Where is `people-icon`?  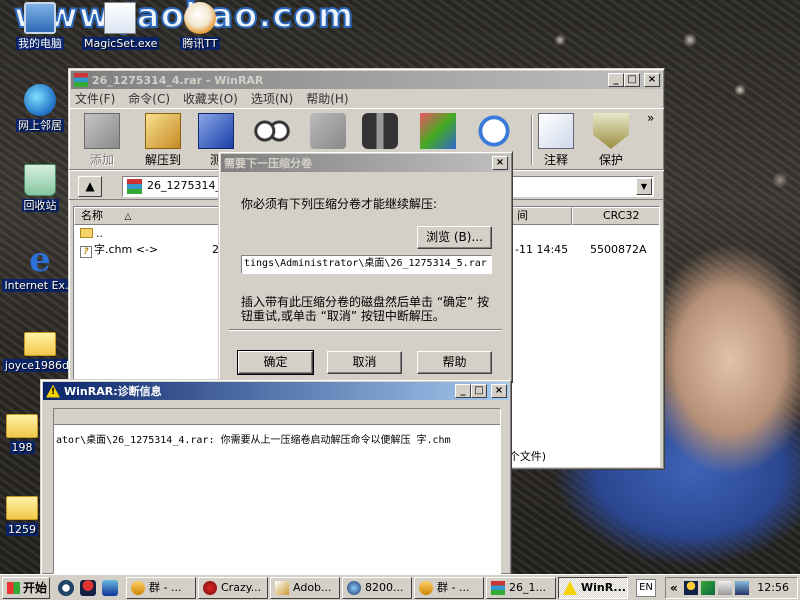 people-icon is located at coordinates (138, 588).